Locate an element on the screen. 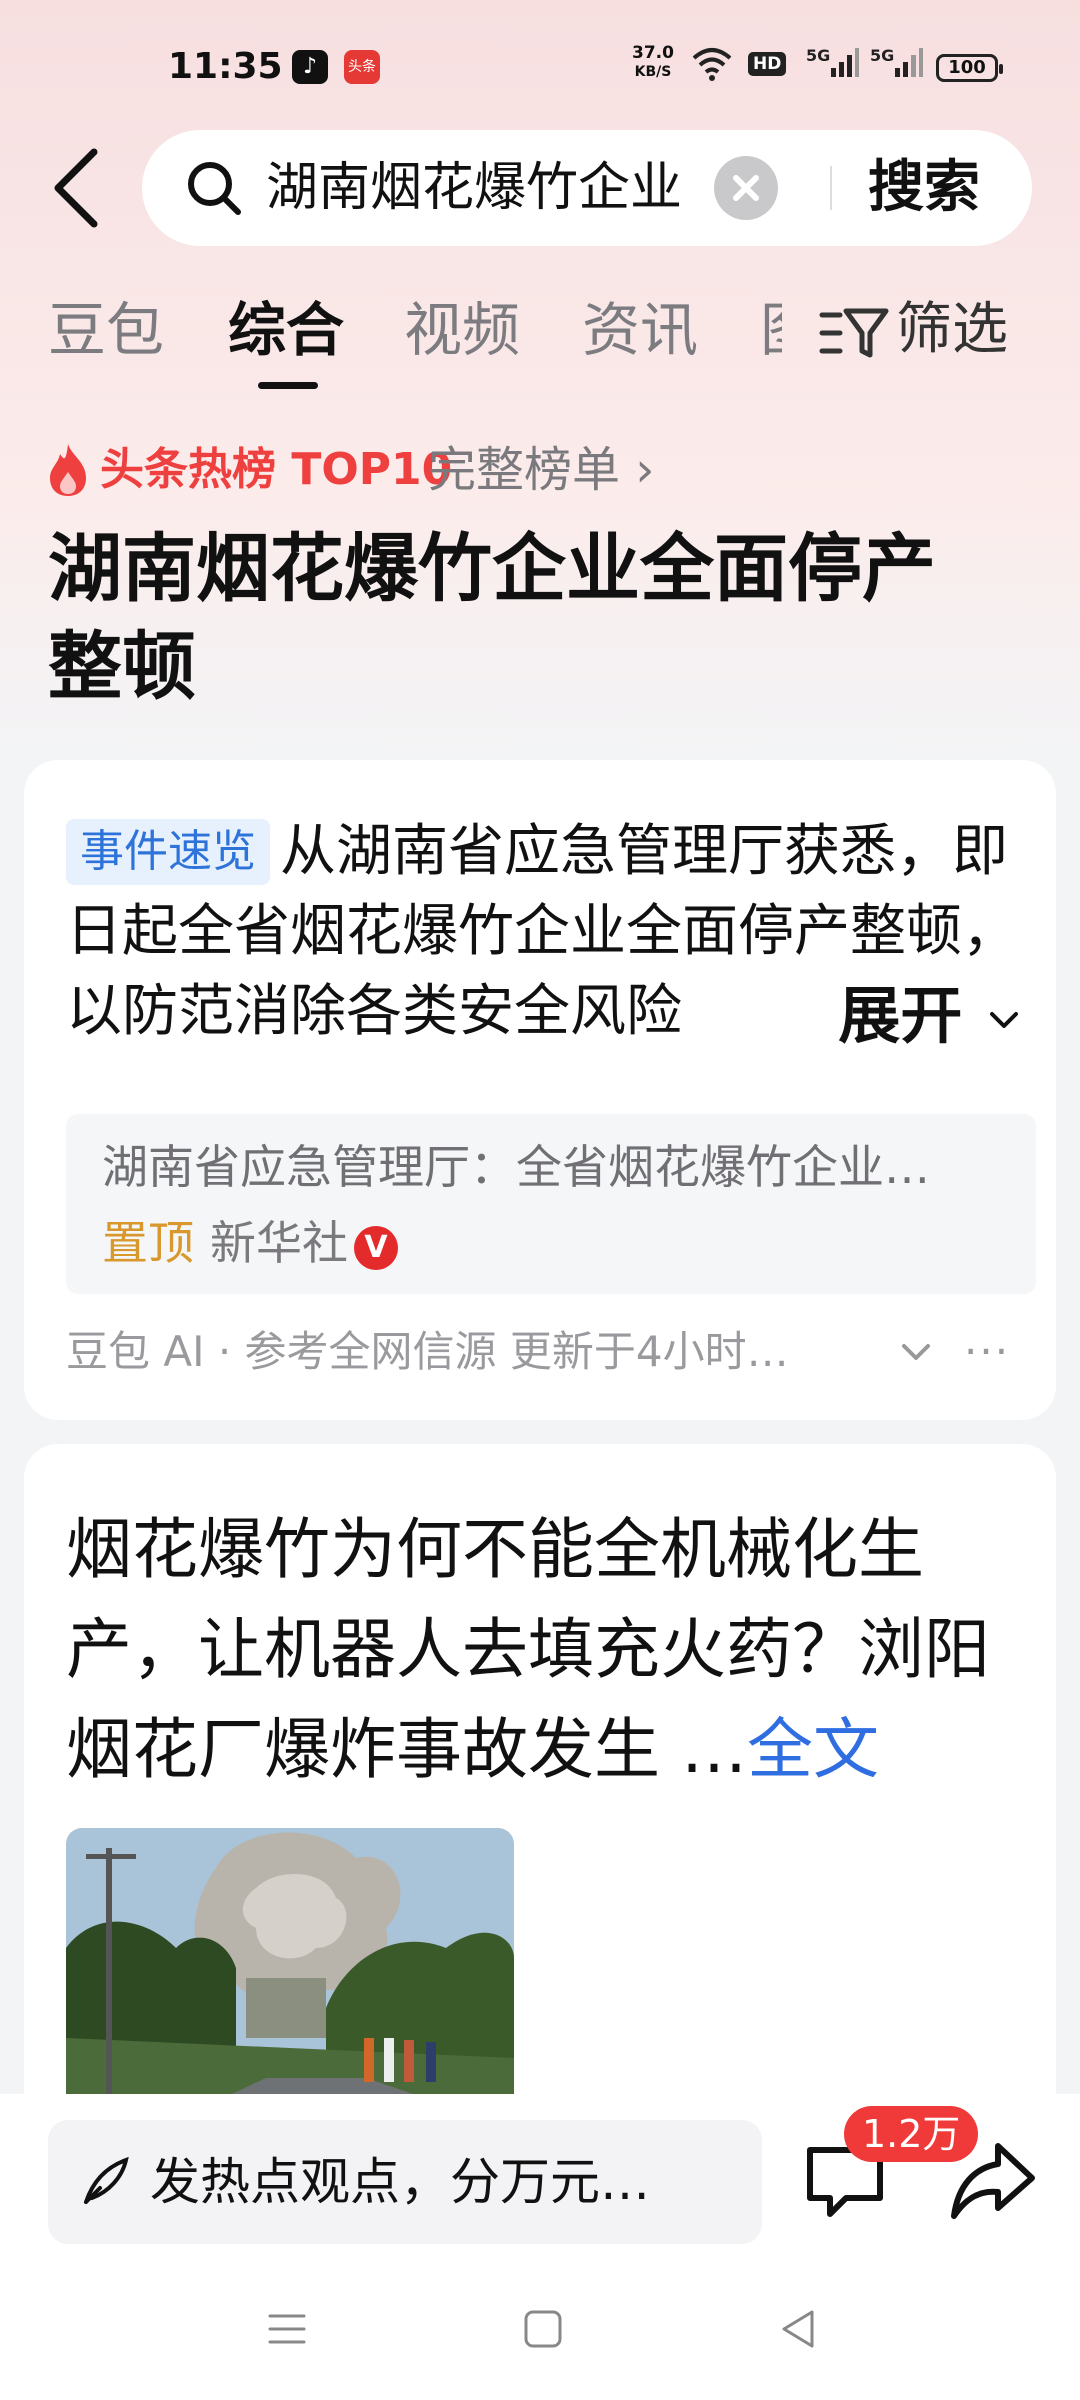 This screenshot has height=2400, width=1080. filter-icon is located at coordinates (854, 333).